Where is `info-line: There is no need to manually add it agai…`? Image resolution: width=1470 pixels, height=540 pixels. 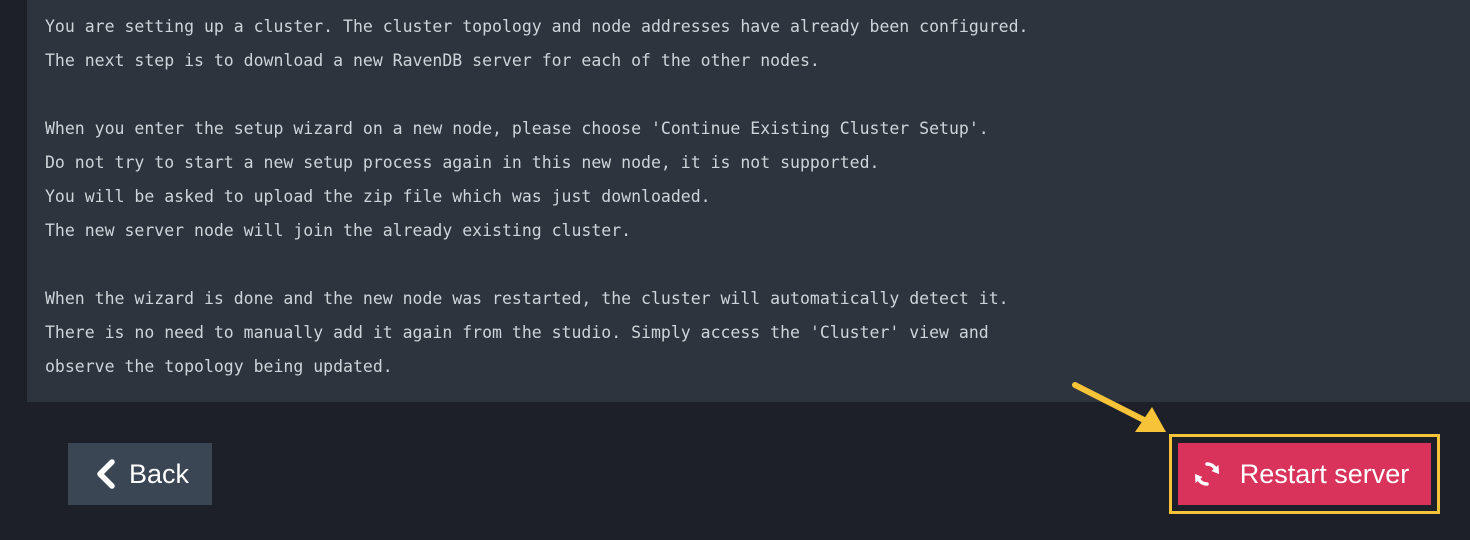
info-line: There is no need to manually add it agai… is located at coordinates (517, 332).